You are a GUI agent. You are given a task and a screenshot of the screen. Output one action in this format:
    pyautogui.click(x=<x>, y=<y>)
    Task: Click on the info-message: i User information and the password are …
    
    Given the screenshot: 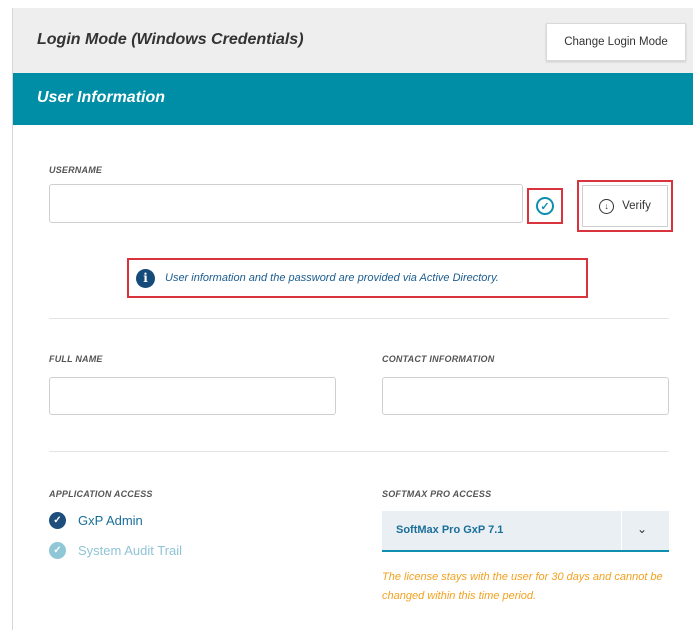 What is the action you would take?
    pyautogui.click(x=357, y=278)
    